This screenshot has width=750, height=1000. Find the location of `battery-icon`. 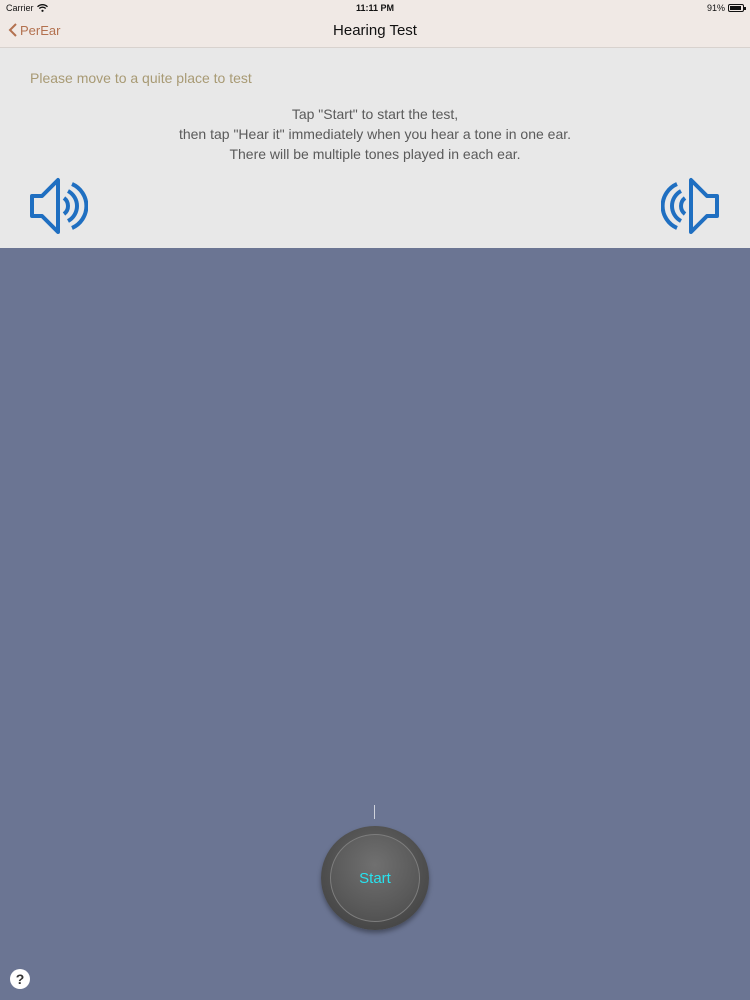

battery-icon is located at coordinates (737, 8).